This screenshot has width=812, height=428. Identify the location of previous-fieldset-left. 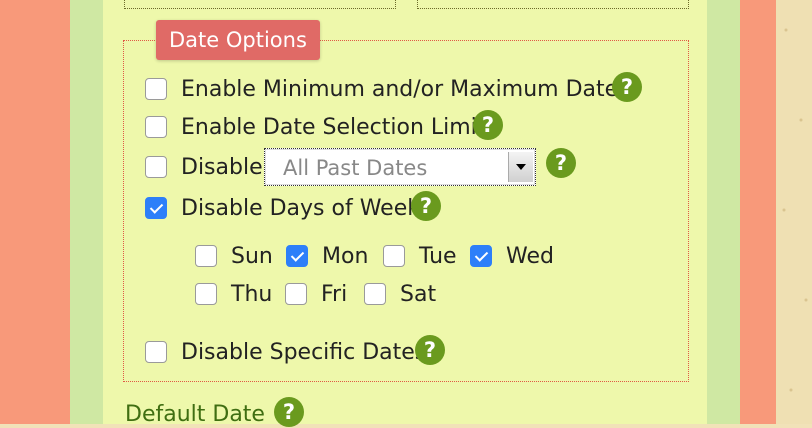
(260, 4).